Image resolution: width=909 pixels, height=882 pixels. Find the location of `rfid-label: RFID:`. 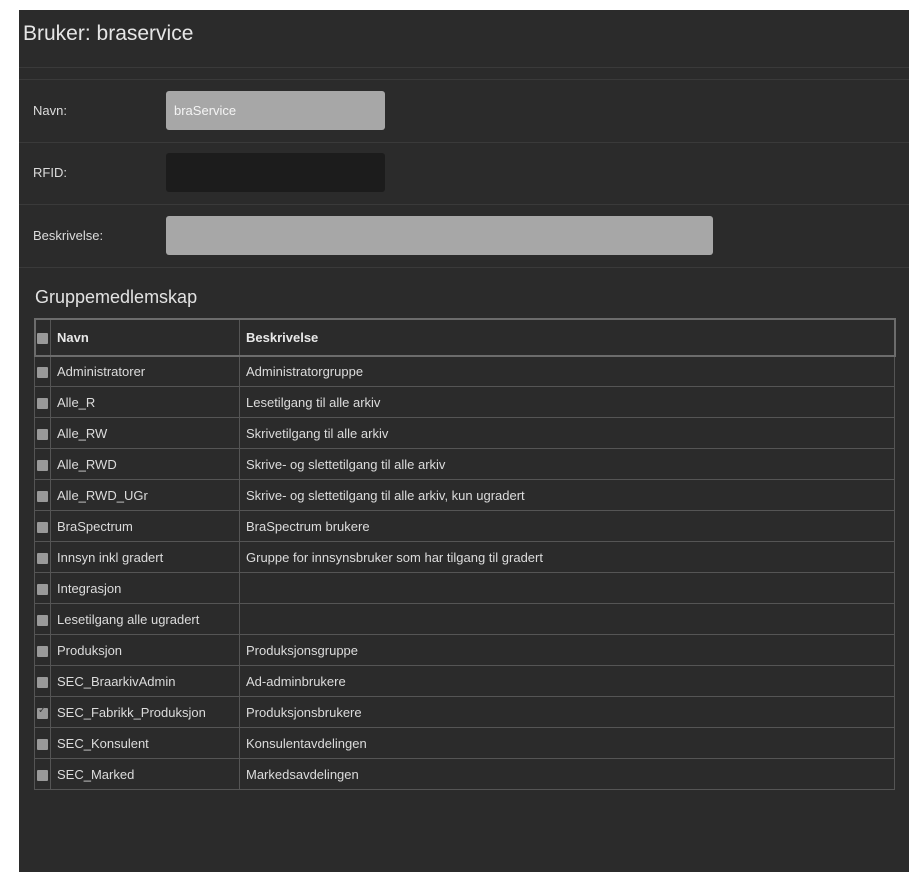

rfid-label: RFID: is located at coordinates (50, 172).